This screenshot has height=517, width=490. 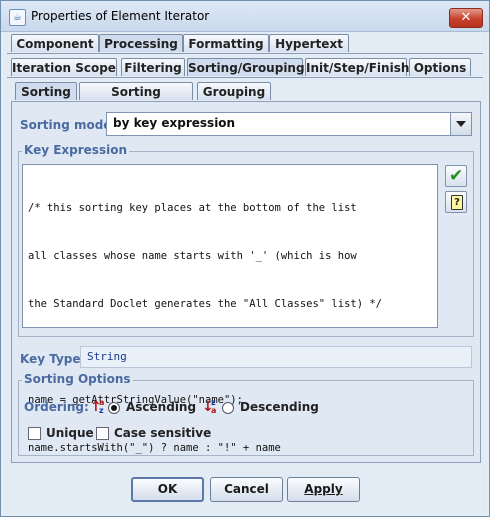 What do you see at coordinates (460, 124) in the screenshot?
I see `chevron-down-icon` at bounding box center [460, 124].